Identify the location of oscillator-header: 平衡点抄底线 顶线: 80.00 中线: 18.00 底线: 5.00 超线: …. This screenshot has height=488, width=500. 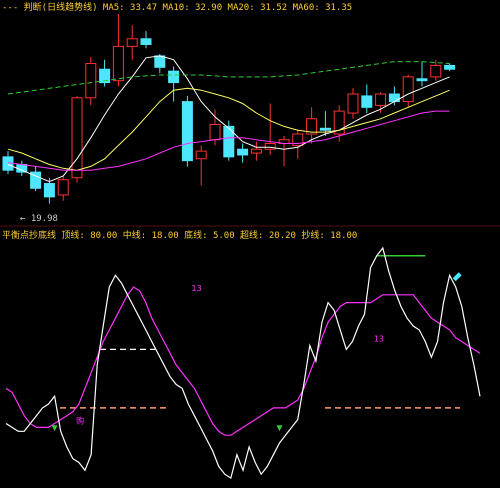
(179, 235).